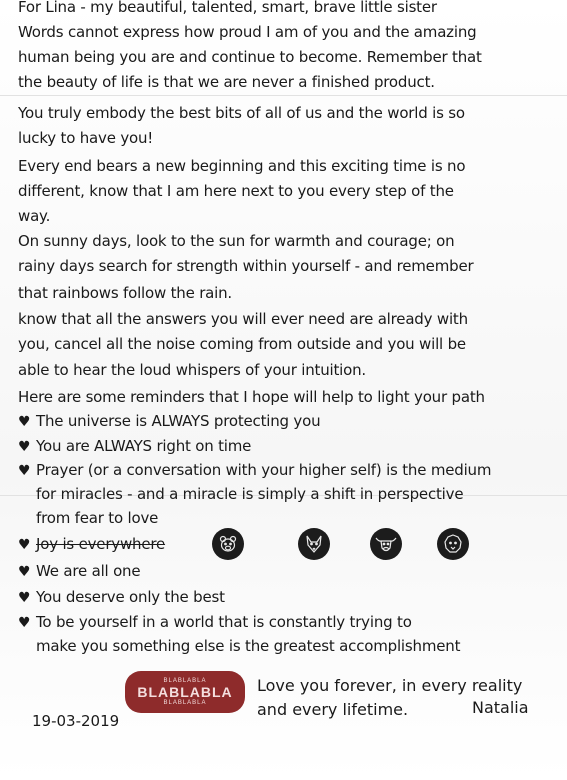  Describe the element at coordinates (101, 544) in the screenshot. I see `reminder-text: Joy is everywhere` at that location.